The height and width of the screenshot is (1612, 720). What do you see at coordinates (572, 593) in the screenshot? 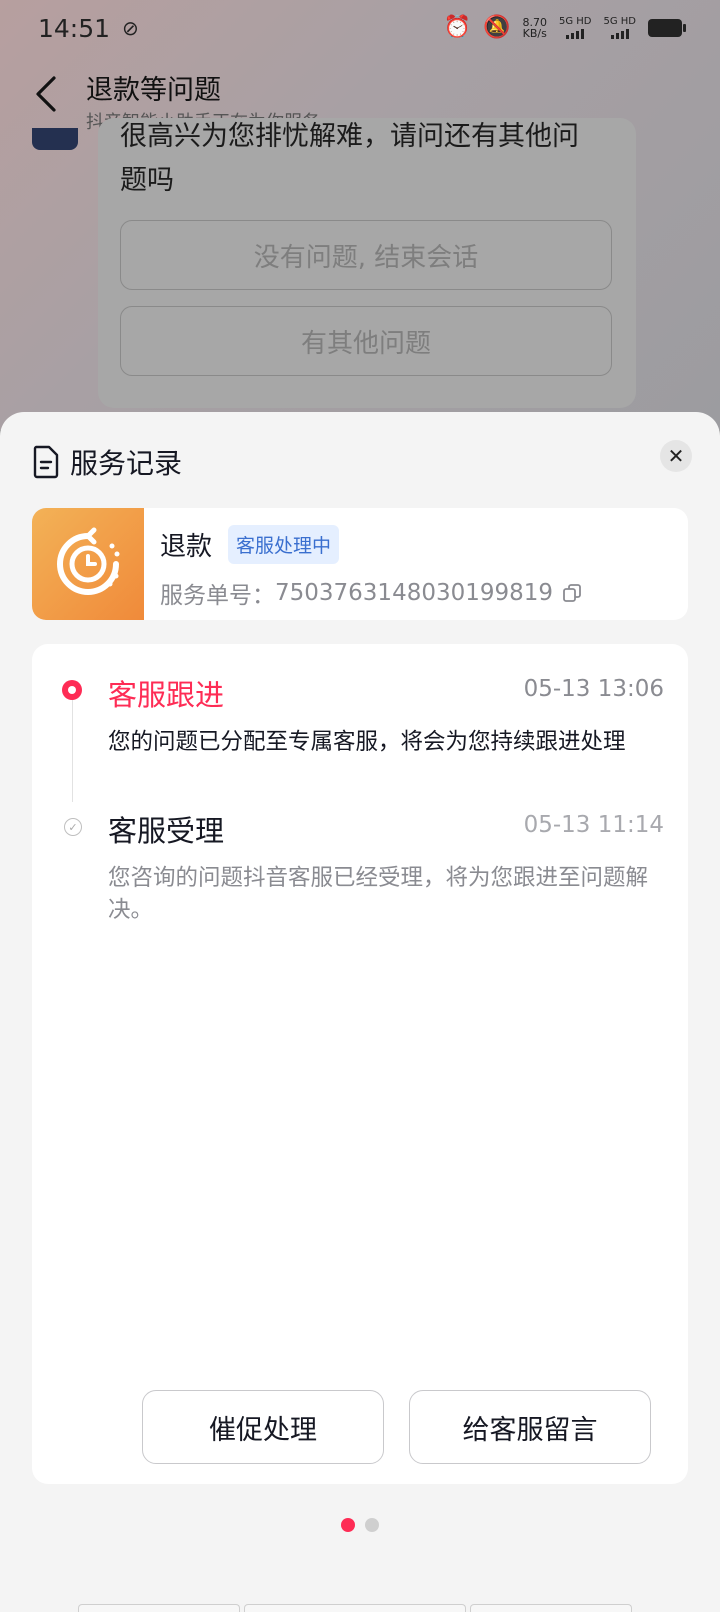
I see `copy-icon` at bounding box center [572, 593].